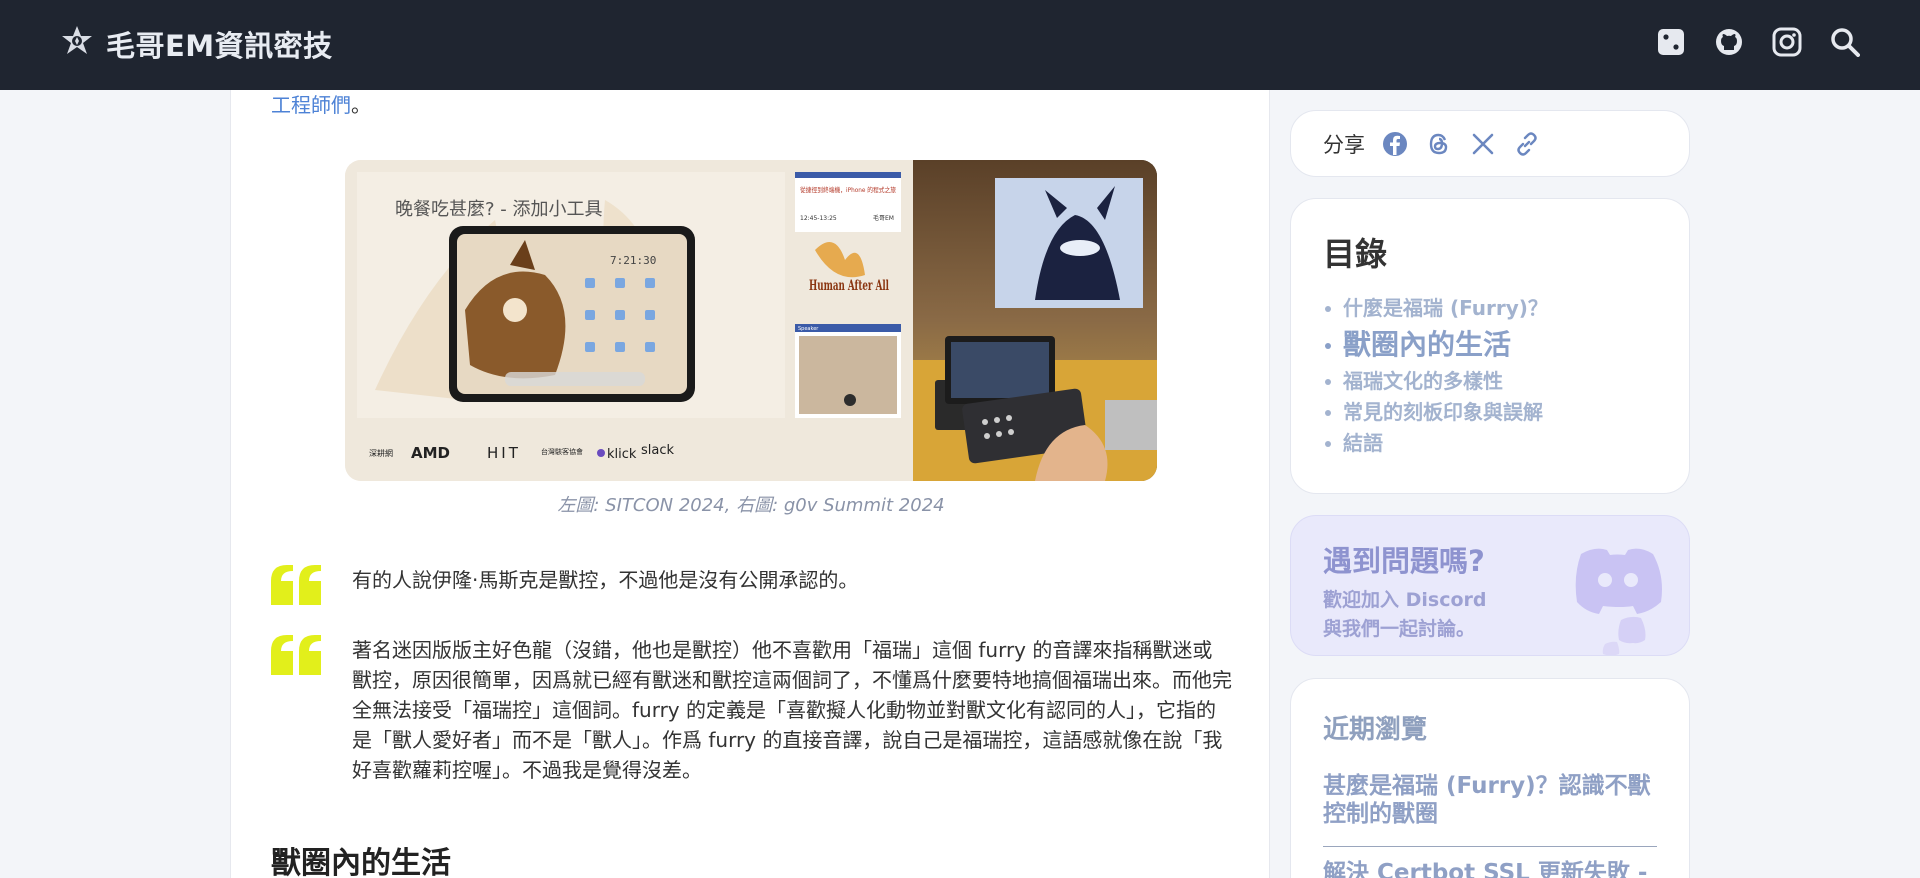  What do you see at coordinates (1490, 381) in the screenshot?
I see `toc-item: 福瑞文化的多樣性` at bounding box center [1490, 381].